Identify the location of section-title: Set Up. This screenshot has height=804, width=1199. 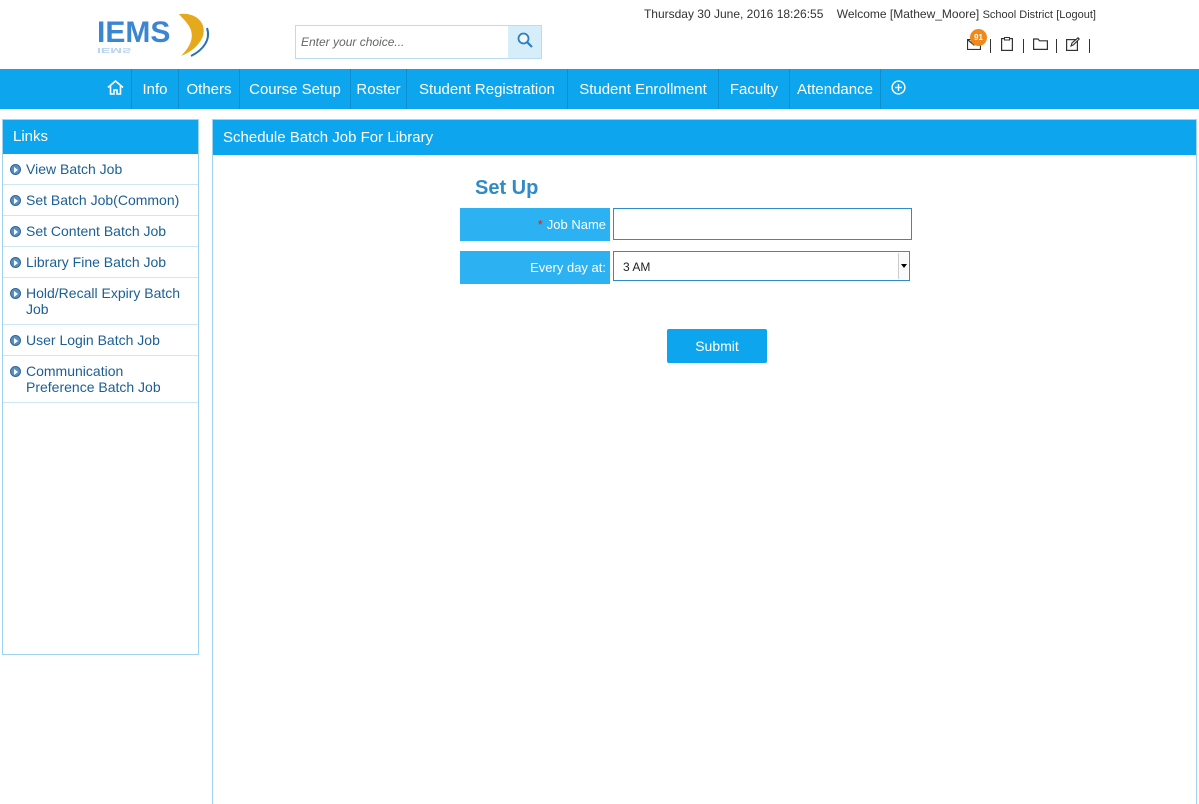
(507, 188).